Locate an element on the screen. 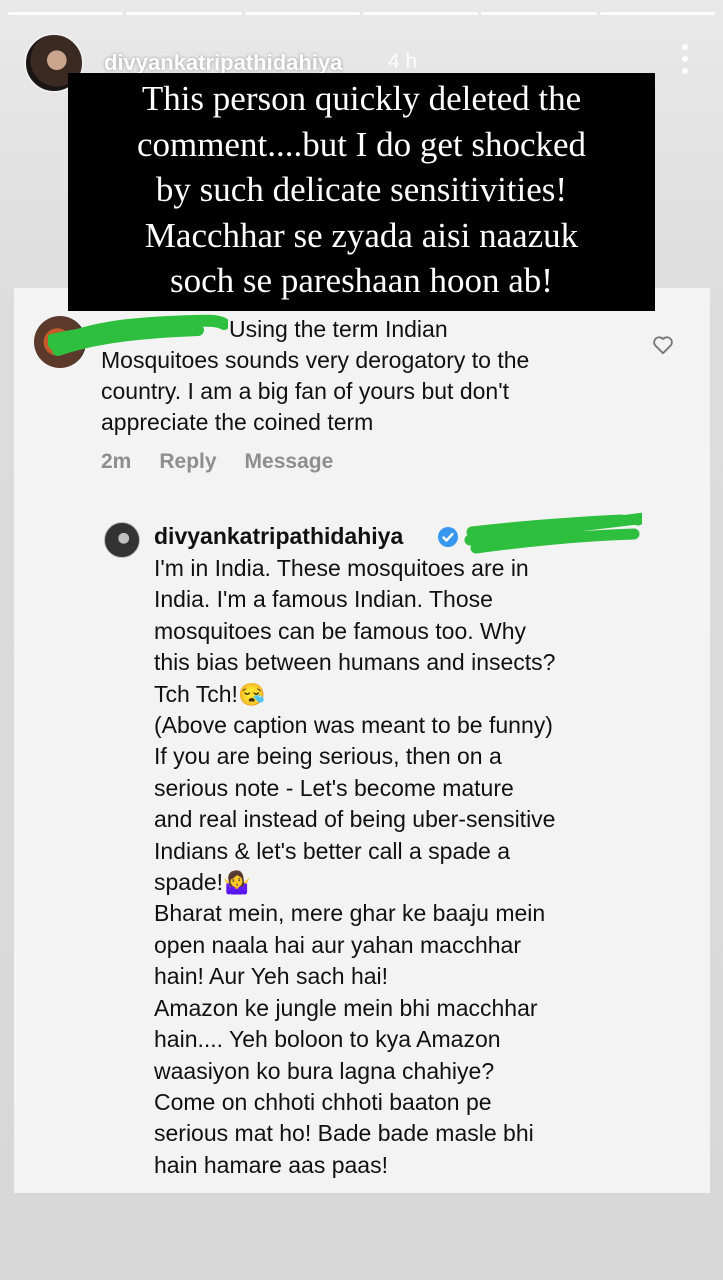  caption-line: by such delicate sensitivities! is located at coordinates (361, 189).